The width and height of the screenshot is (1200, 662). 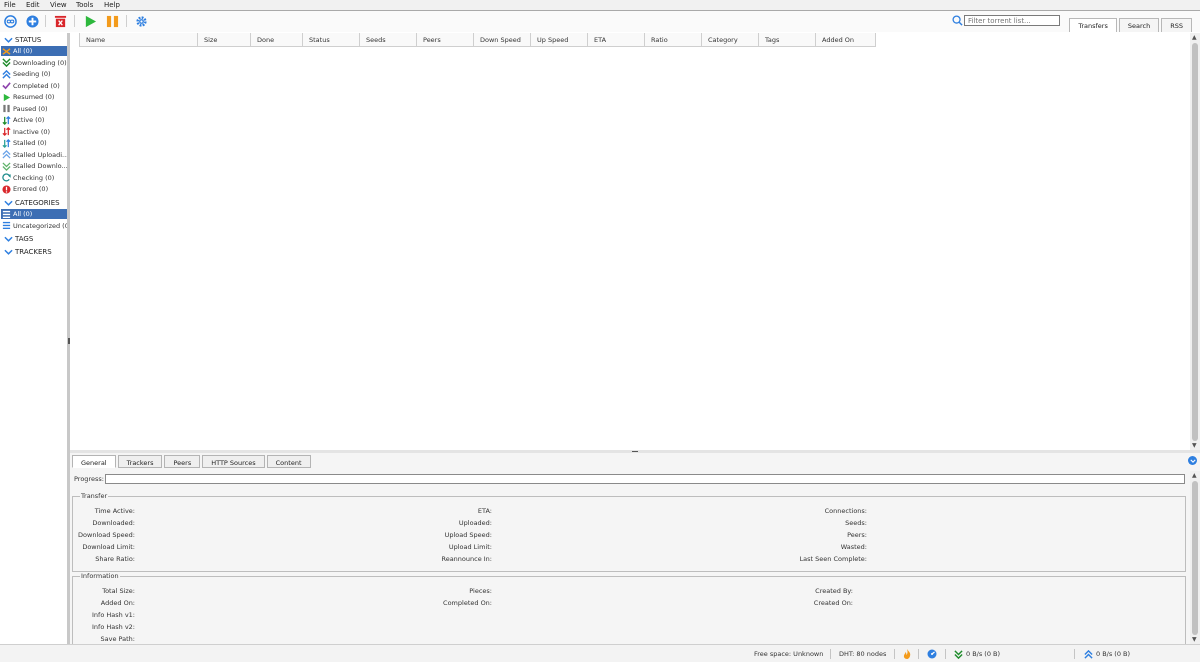 What do you see at coordinates (6, 143) in the screenshot?
I see `stalled-icon` at bounding box center [6, 143].